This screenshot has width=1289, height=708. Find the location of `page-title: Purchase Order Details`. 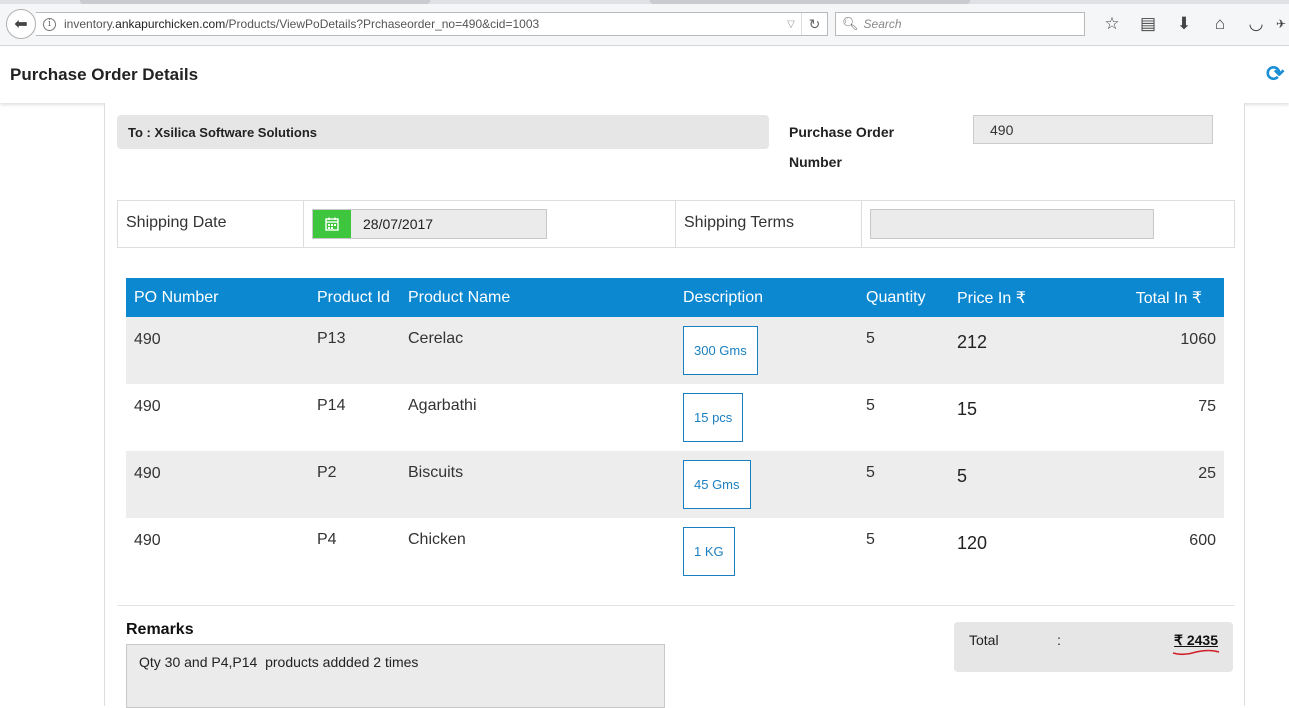

page-title: Purchase Order Details is located at coordinates (104, 74).